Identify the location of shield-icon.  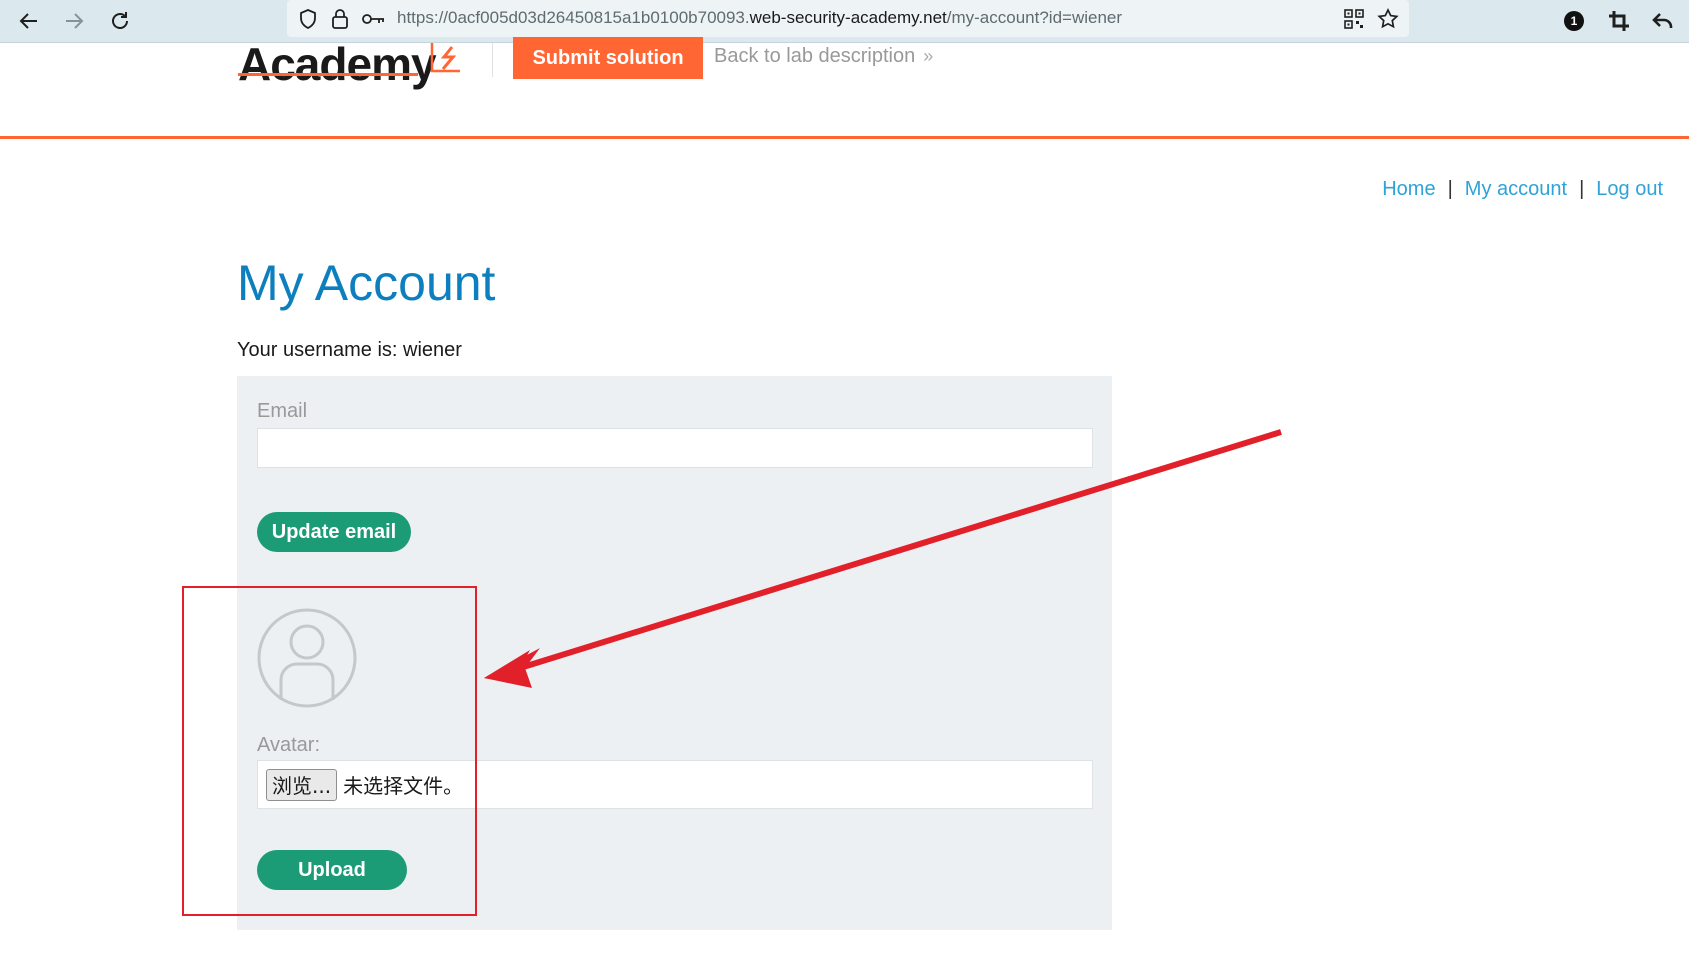
(308, 19).